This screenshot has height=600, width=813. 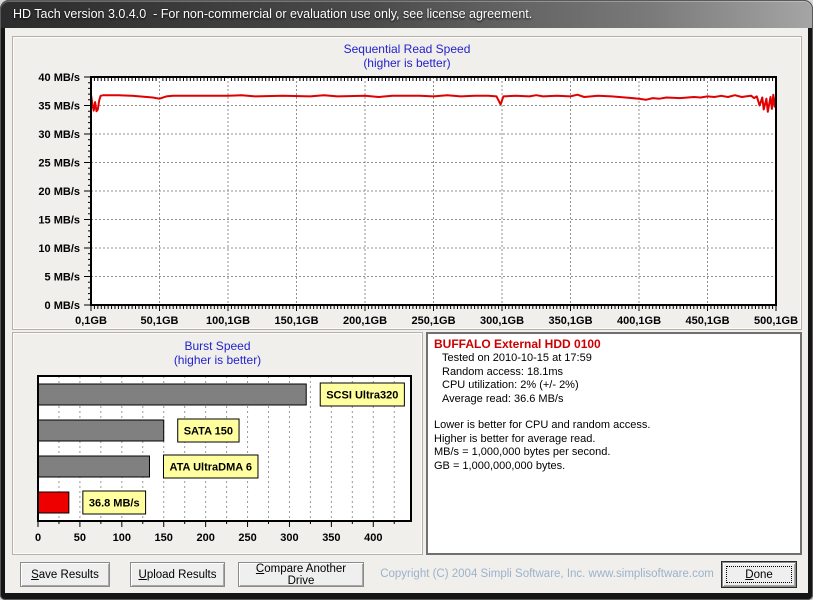 I want to click on svg-text: 250,1GB, so click(x=433, y=321).